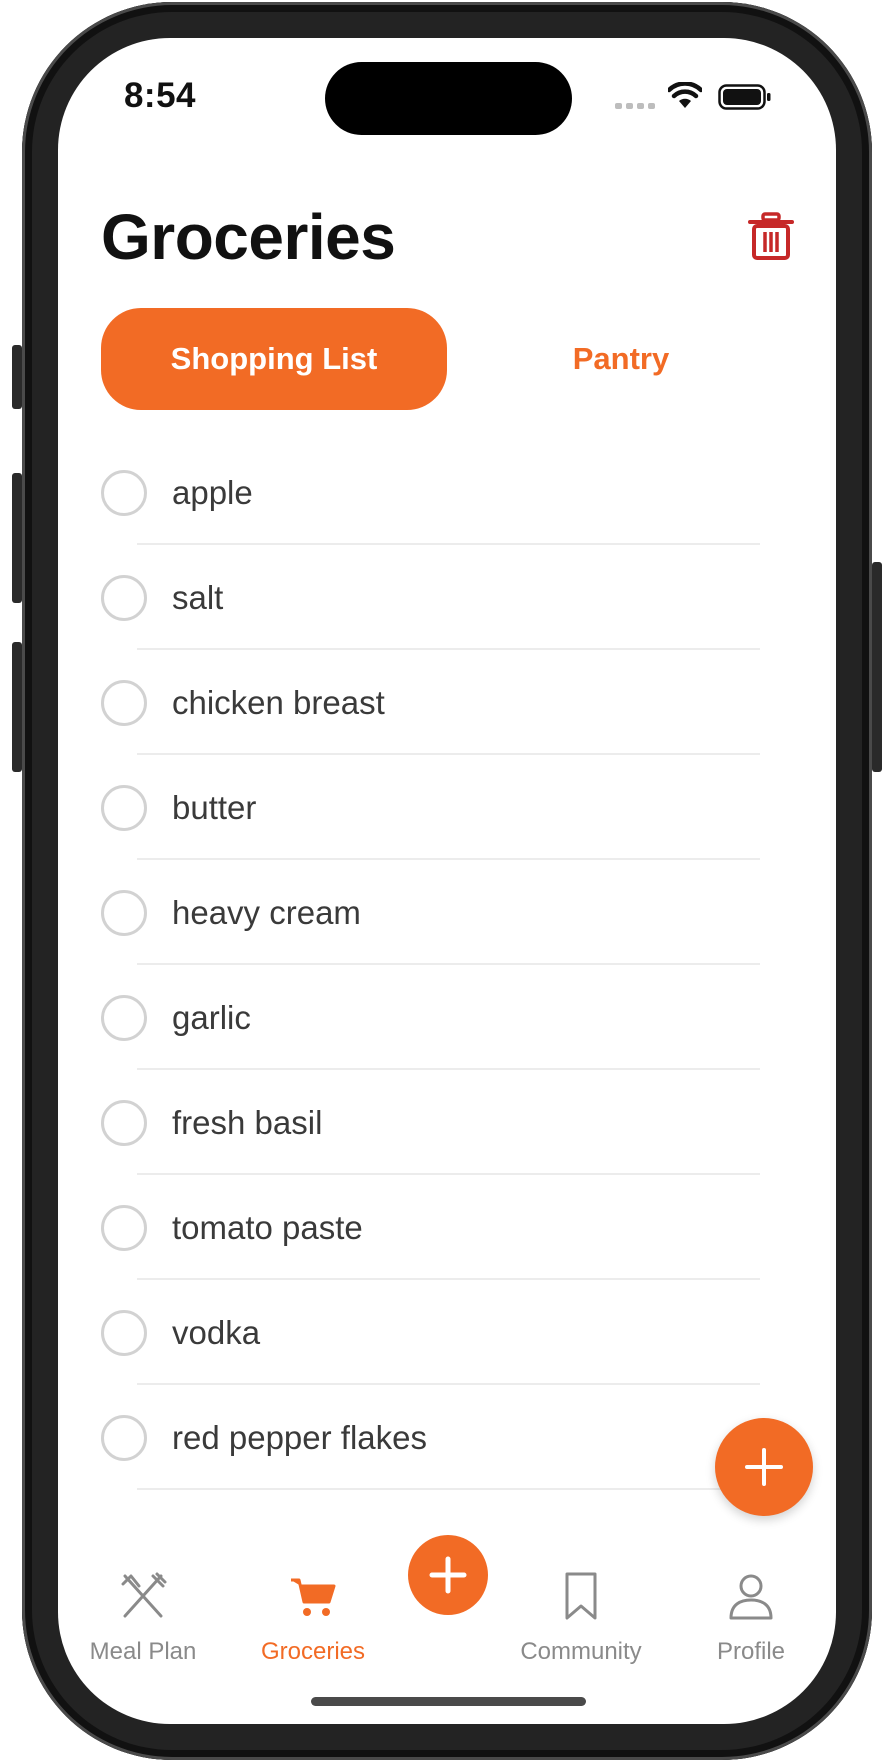 The height and width of the screenshot is (1764, 894). Describe the element at coordinates (751, 1651) in the screenshot. I see `nav-label: Profile` at that location.